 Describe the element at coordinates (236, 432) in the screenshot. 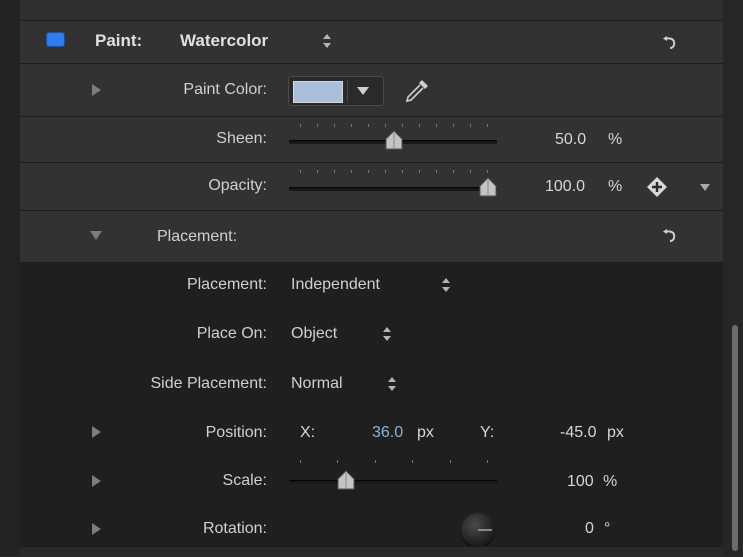

I see `position-label: Position:` at that location.